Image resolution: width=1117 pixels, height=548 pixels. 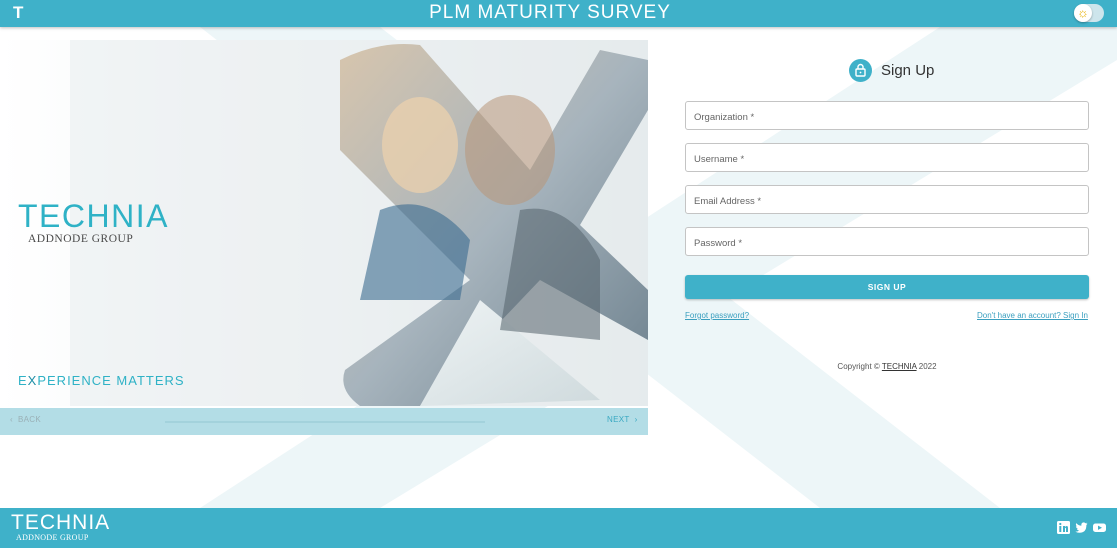 I want to click on carousel-stepper: ‹ BACK NEXT ›, so click(x=324, y=421).